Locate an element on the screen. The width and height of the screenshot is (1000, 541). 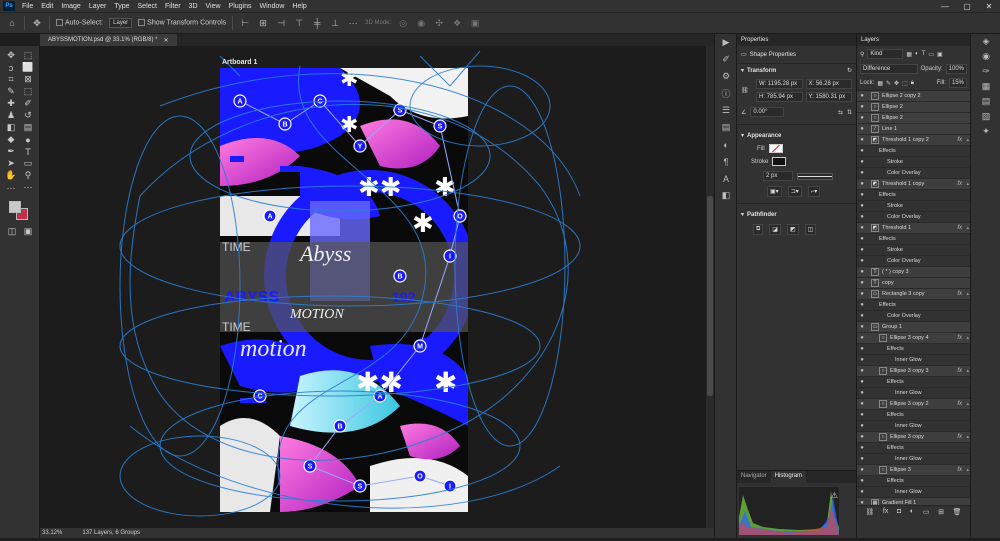
layer-row: ● ◩ Threshold 1 fx ▴ is located at coordinates (913, 228).